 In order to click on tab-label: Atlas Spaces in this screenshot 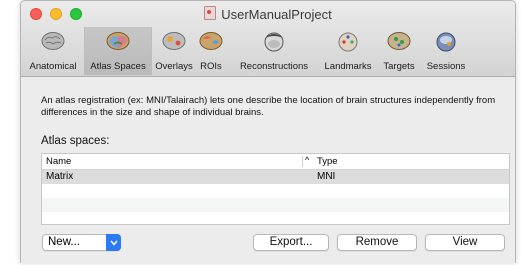, I will do `click(118, 66)`.